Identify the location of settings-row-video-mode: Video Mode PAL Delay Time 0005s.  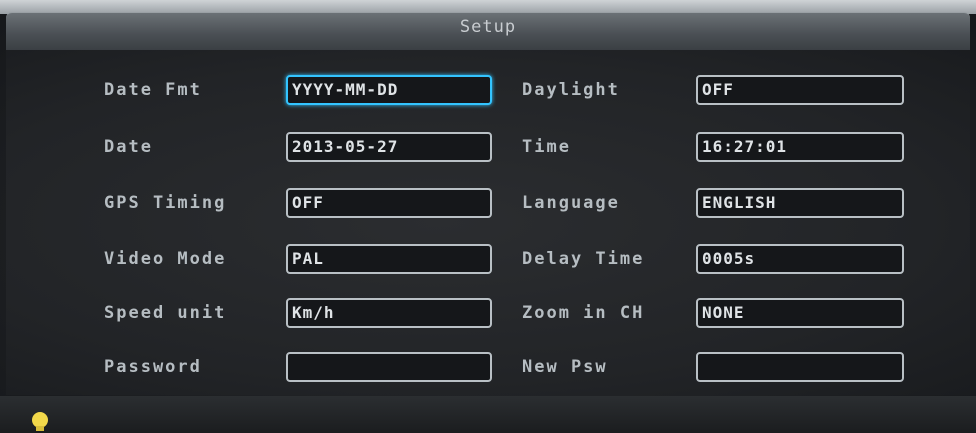
(488, 259).